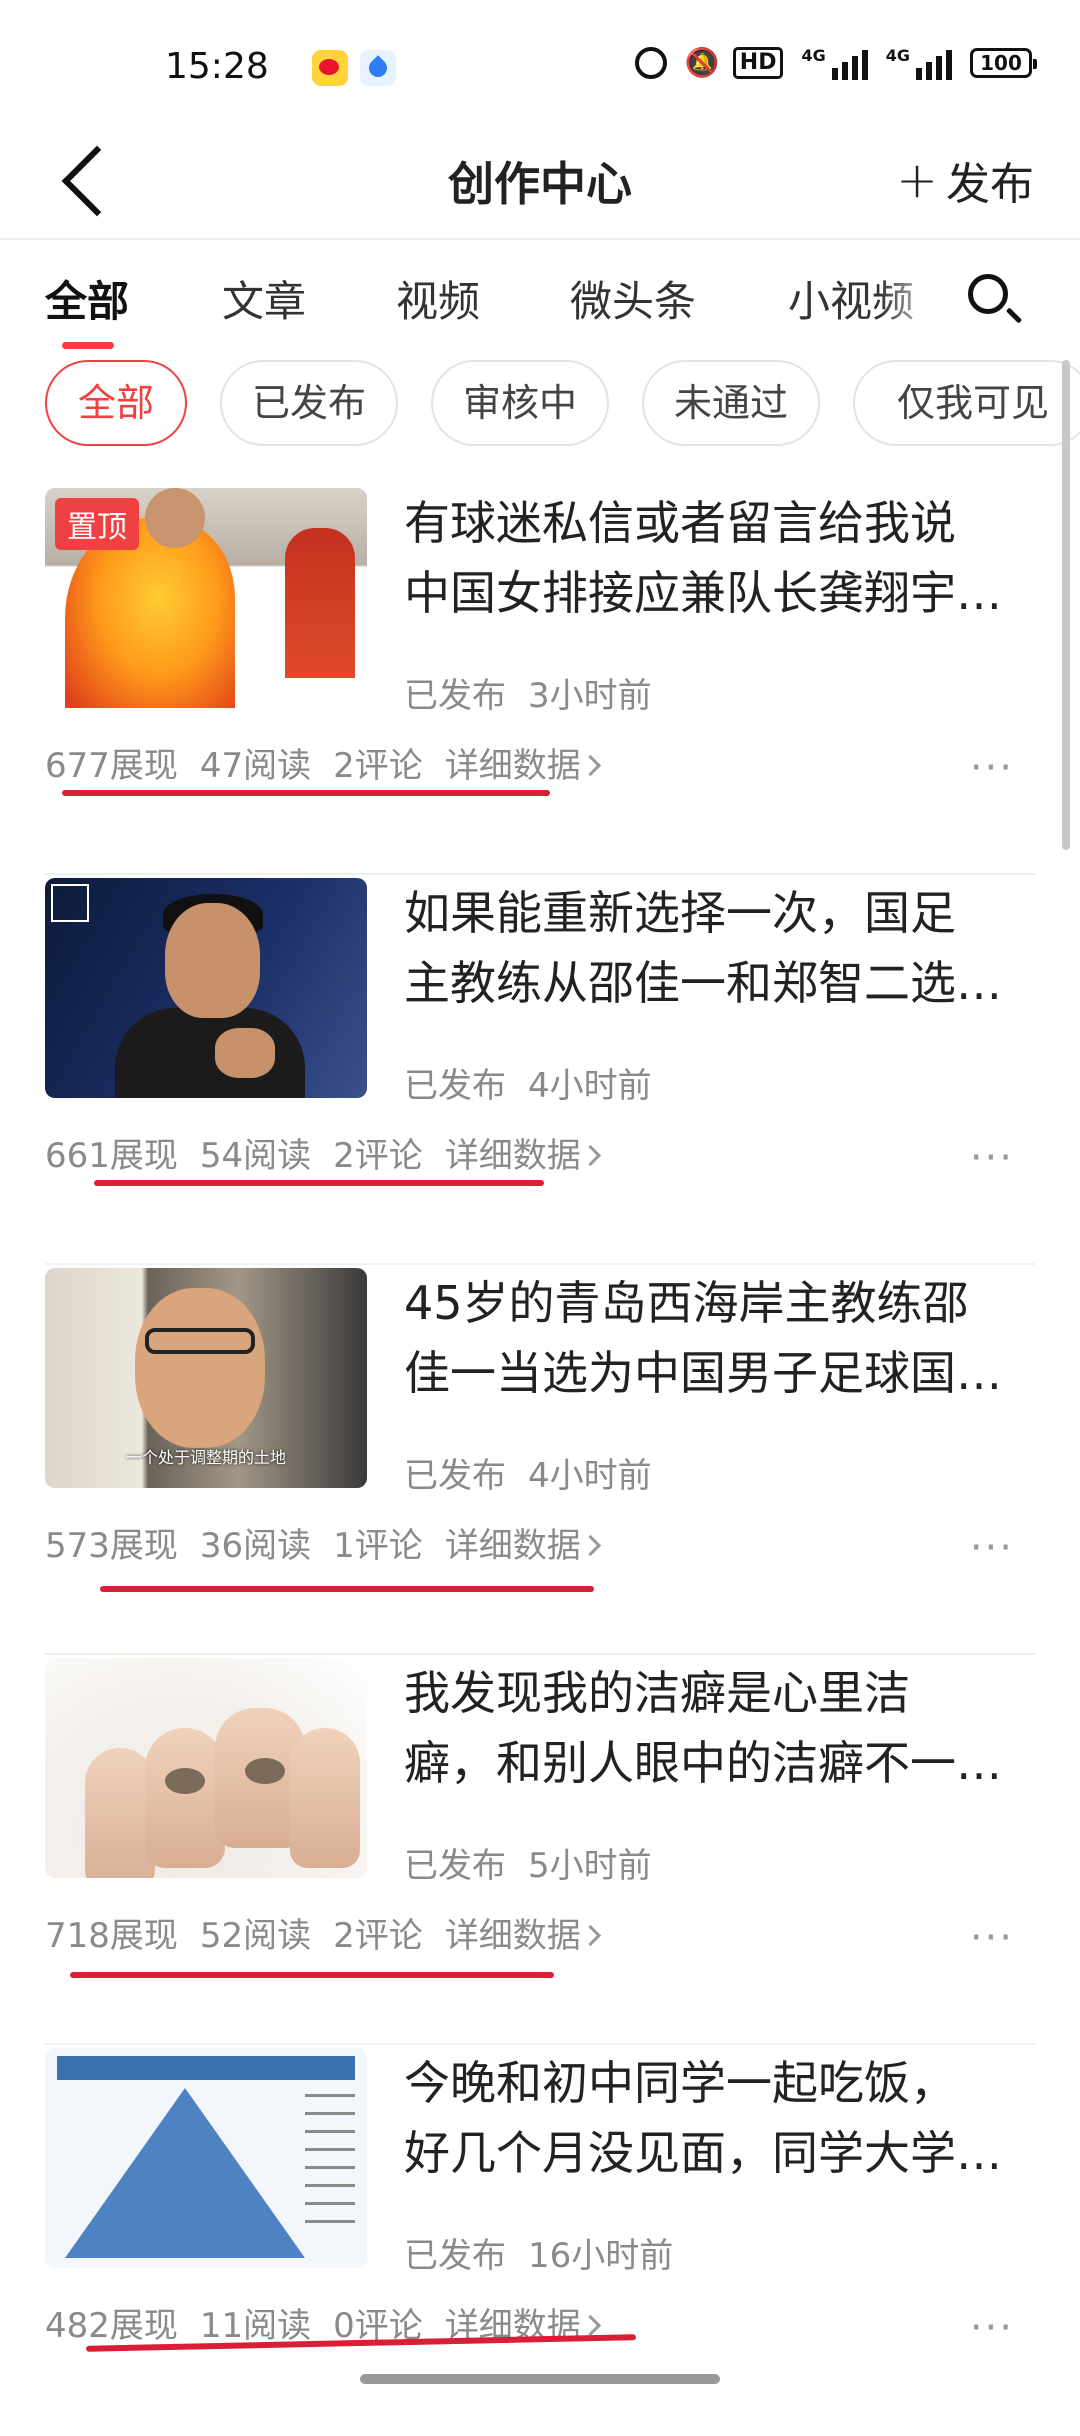 This screenshot has width=1080, height=2436. I want to click on system-icons: 🔕 HD 4G 4G 100, so click(835, 63).